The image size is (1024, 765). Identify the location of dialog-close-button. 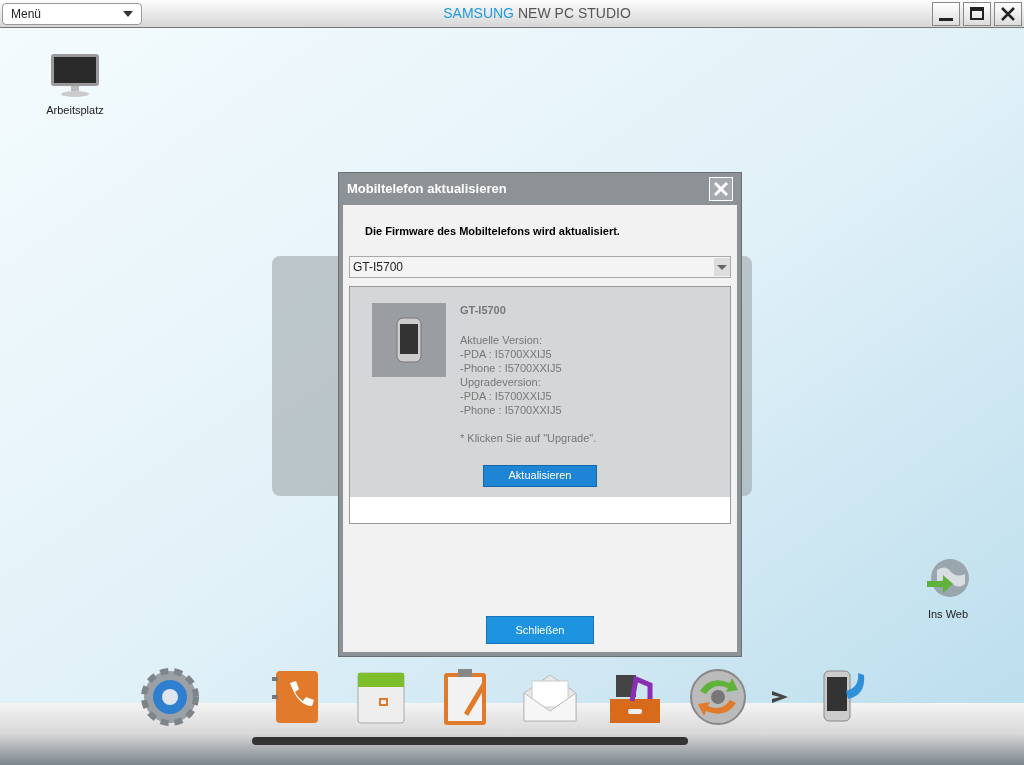
(721, 189).